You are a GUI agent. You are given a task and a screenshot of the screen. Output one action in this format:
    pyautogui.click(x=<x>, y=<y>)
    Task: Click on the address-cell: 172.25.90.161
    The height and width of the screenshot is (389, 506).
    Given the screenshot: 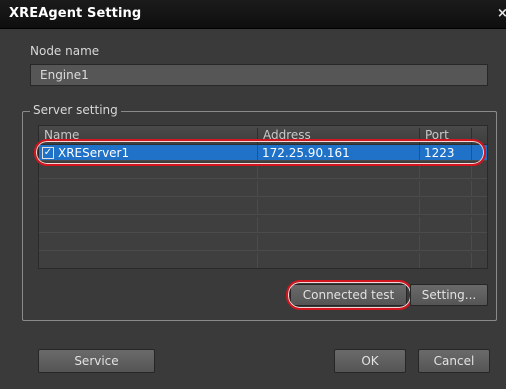 What is the action you would take?
    pyautogui.click(x=339, y=153)
    